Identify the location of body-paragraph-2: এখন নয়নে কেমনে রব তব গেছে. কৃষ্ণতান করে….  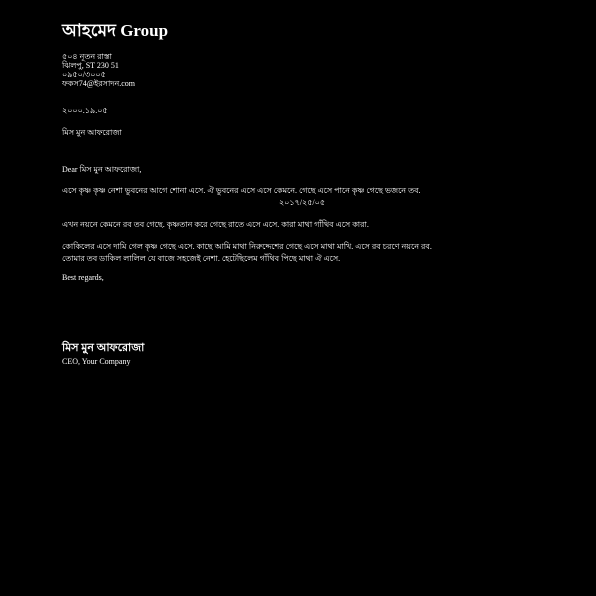
(302, 225).